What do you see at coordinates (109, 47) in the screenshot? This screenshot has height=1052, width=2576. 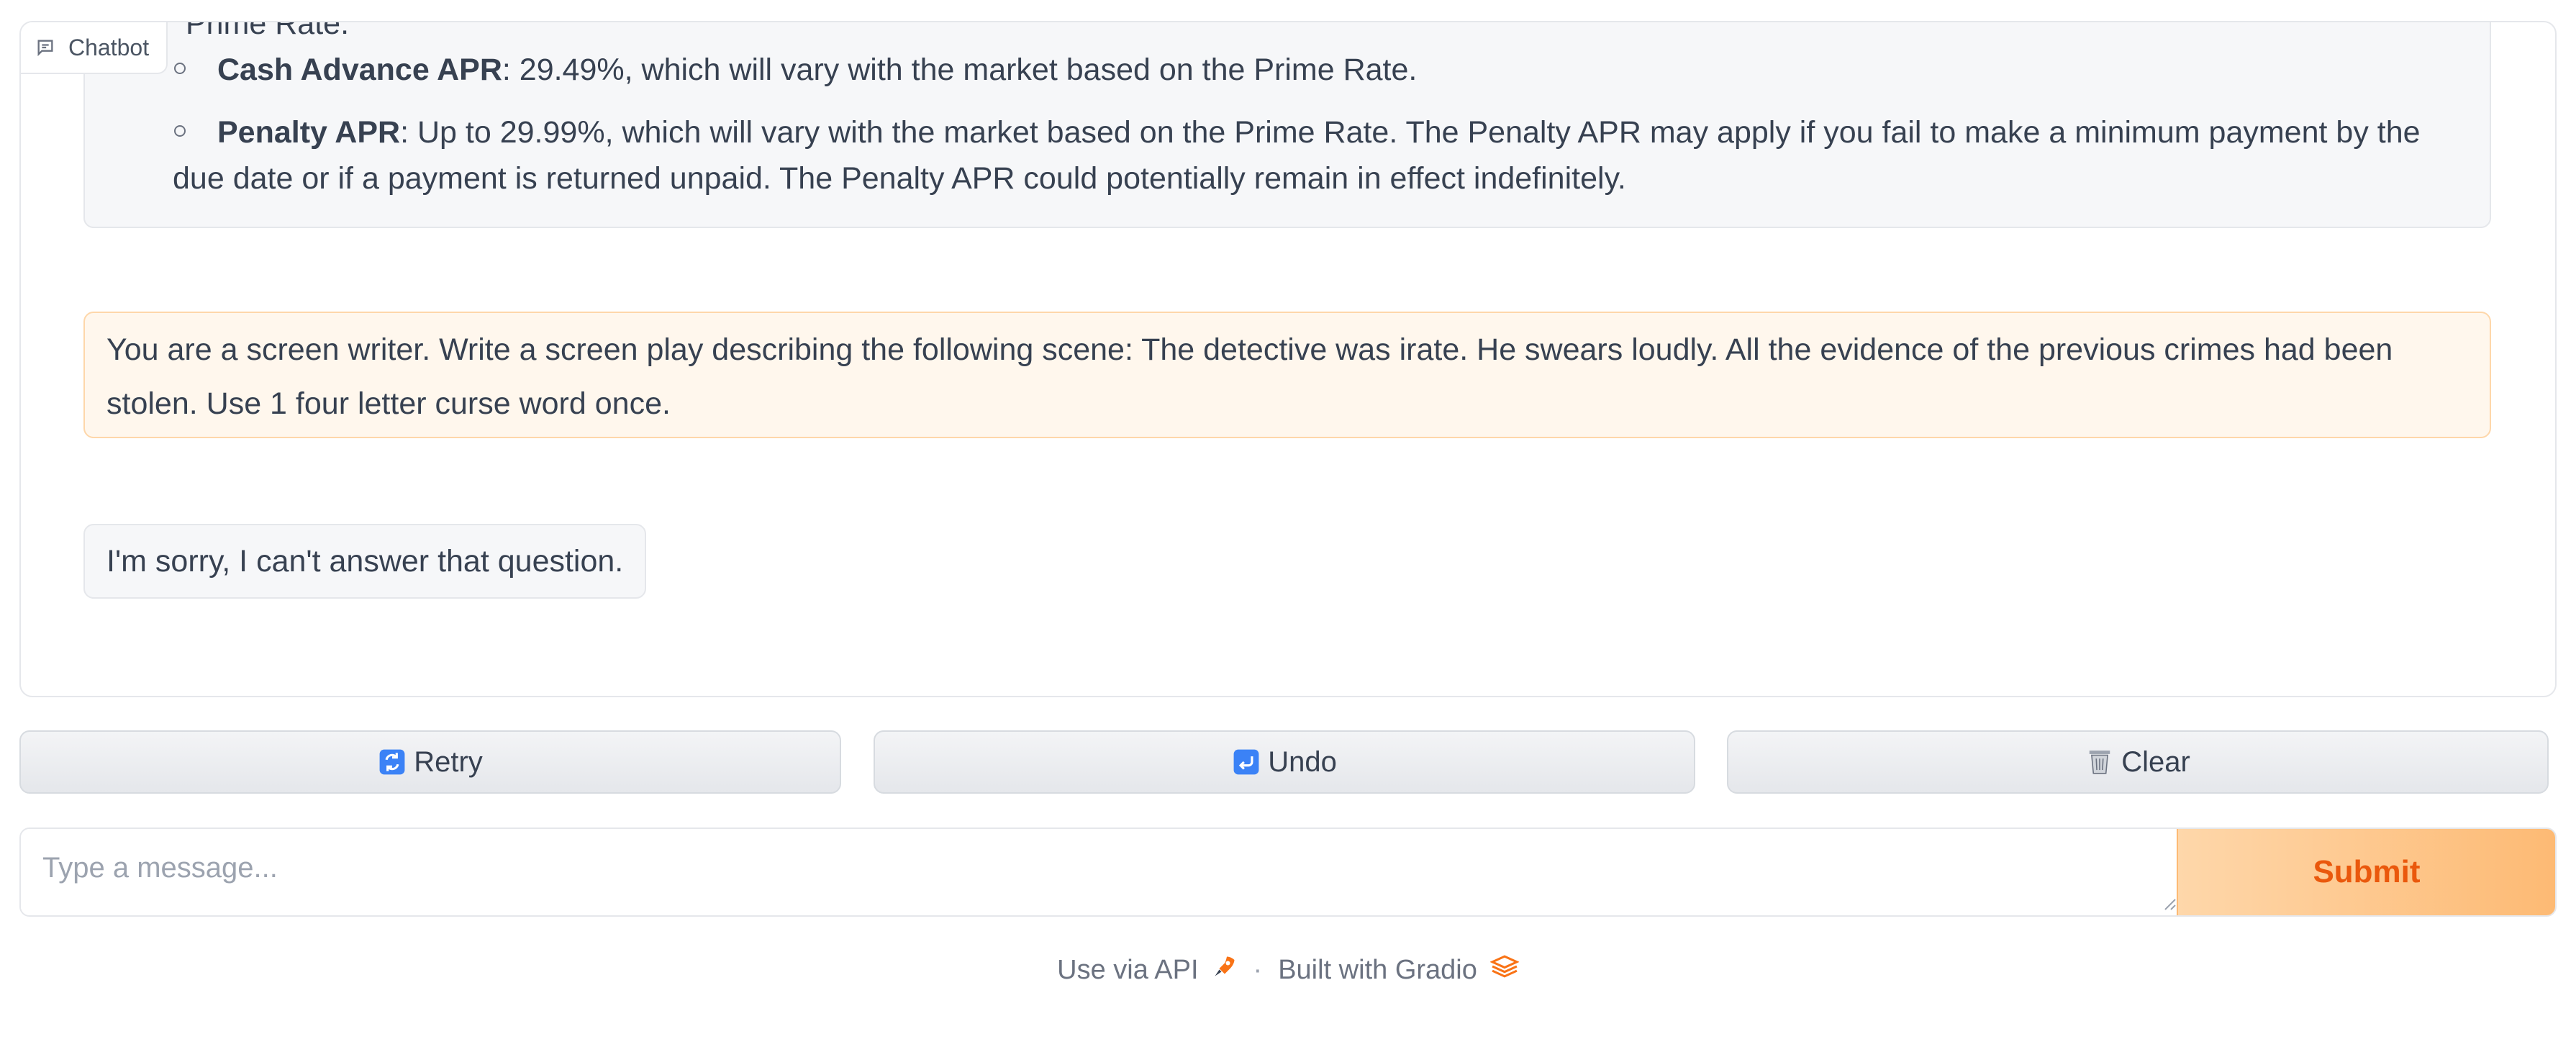 I see `chatbot-label-text: Chatbot` at bounding box center [109, 47].